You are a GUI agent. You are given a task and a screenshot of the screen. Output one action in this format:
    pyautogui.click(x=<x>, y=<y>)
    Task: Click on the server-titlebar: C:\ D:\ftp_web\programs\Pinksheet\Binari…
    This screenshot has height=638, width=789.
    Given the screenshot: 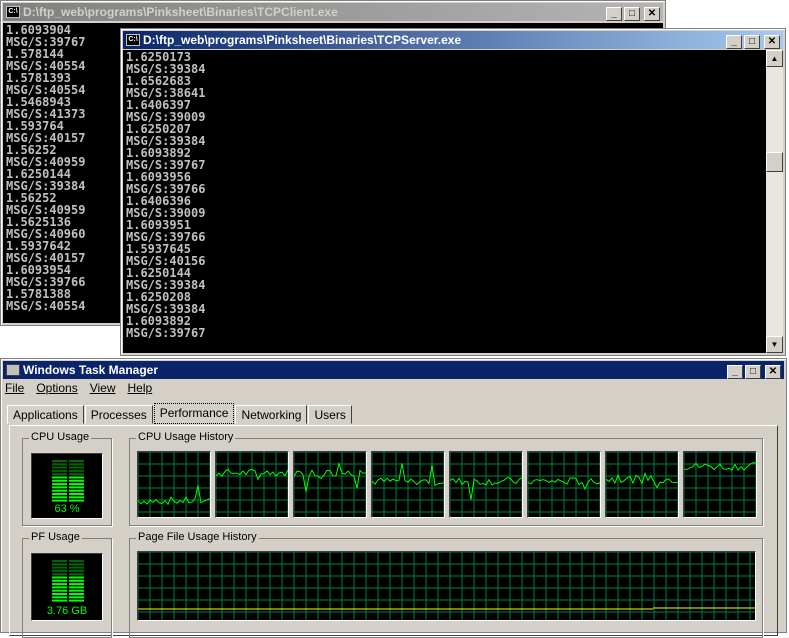 What is the action you would take?
    pyautogui.click(x=453, y=40)
    